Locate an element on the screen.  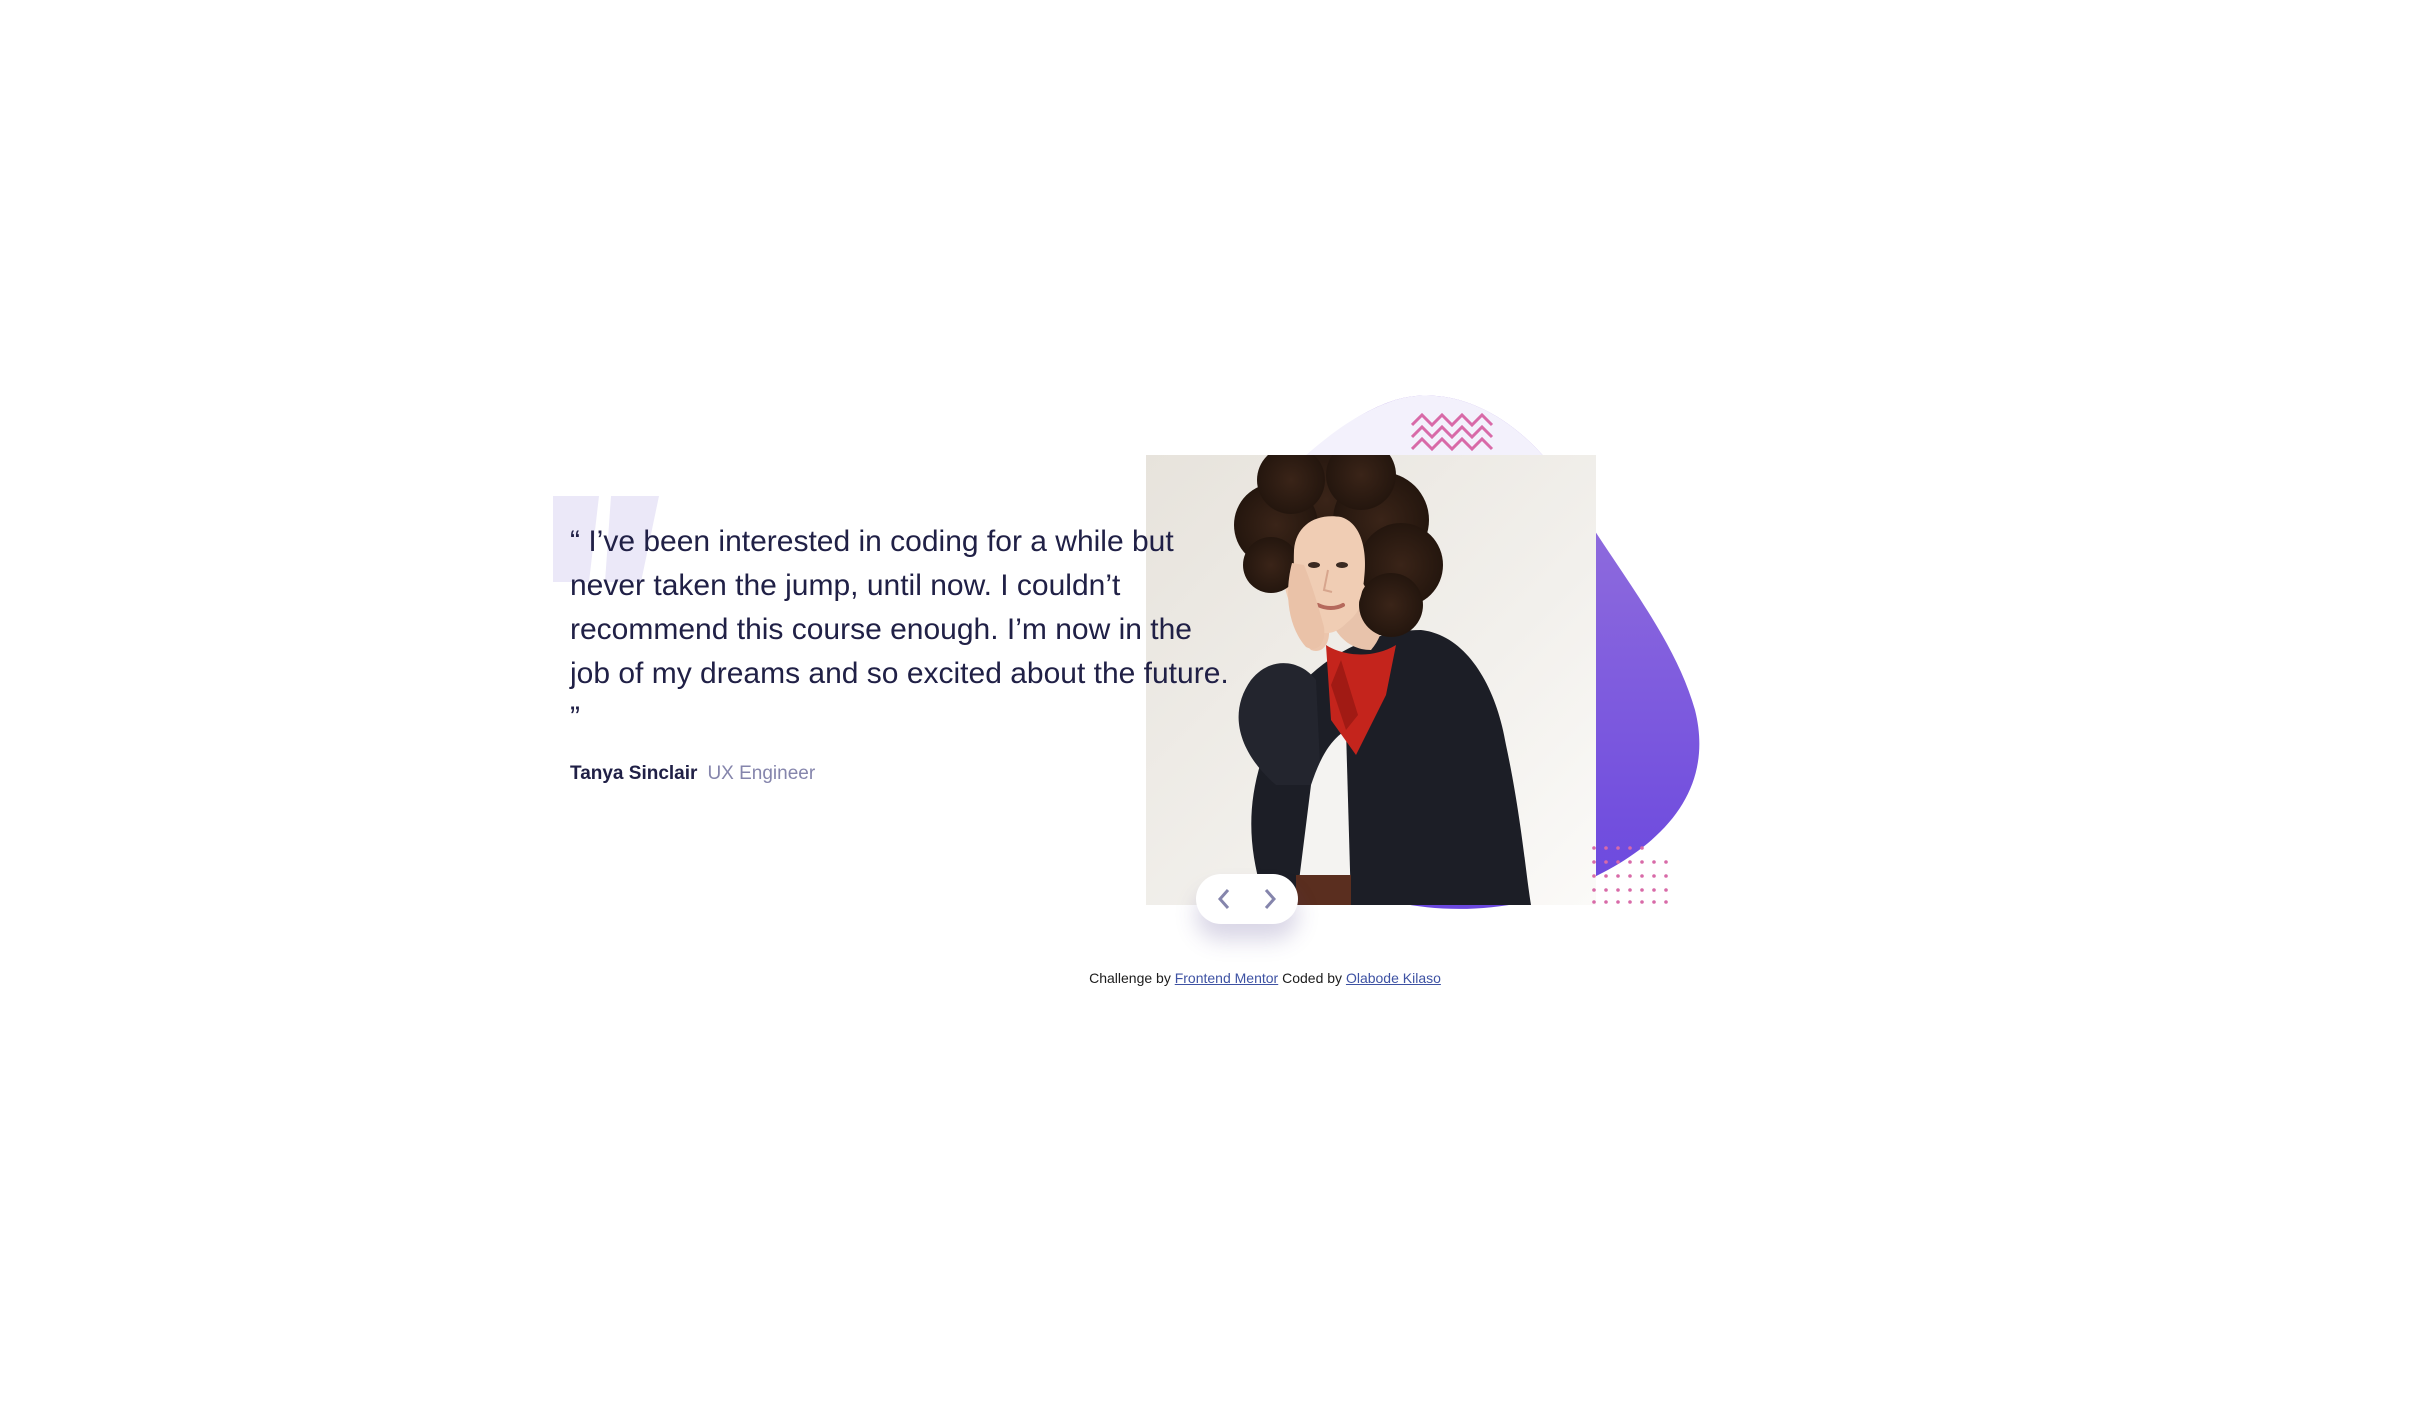
zigzag-pattern-icon is located at coordinates (1452, 432).